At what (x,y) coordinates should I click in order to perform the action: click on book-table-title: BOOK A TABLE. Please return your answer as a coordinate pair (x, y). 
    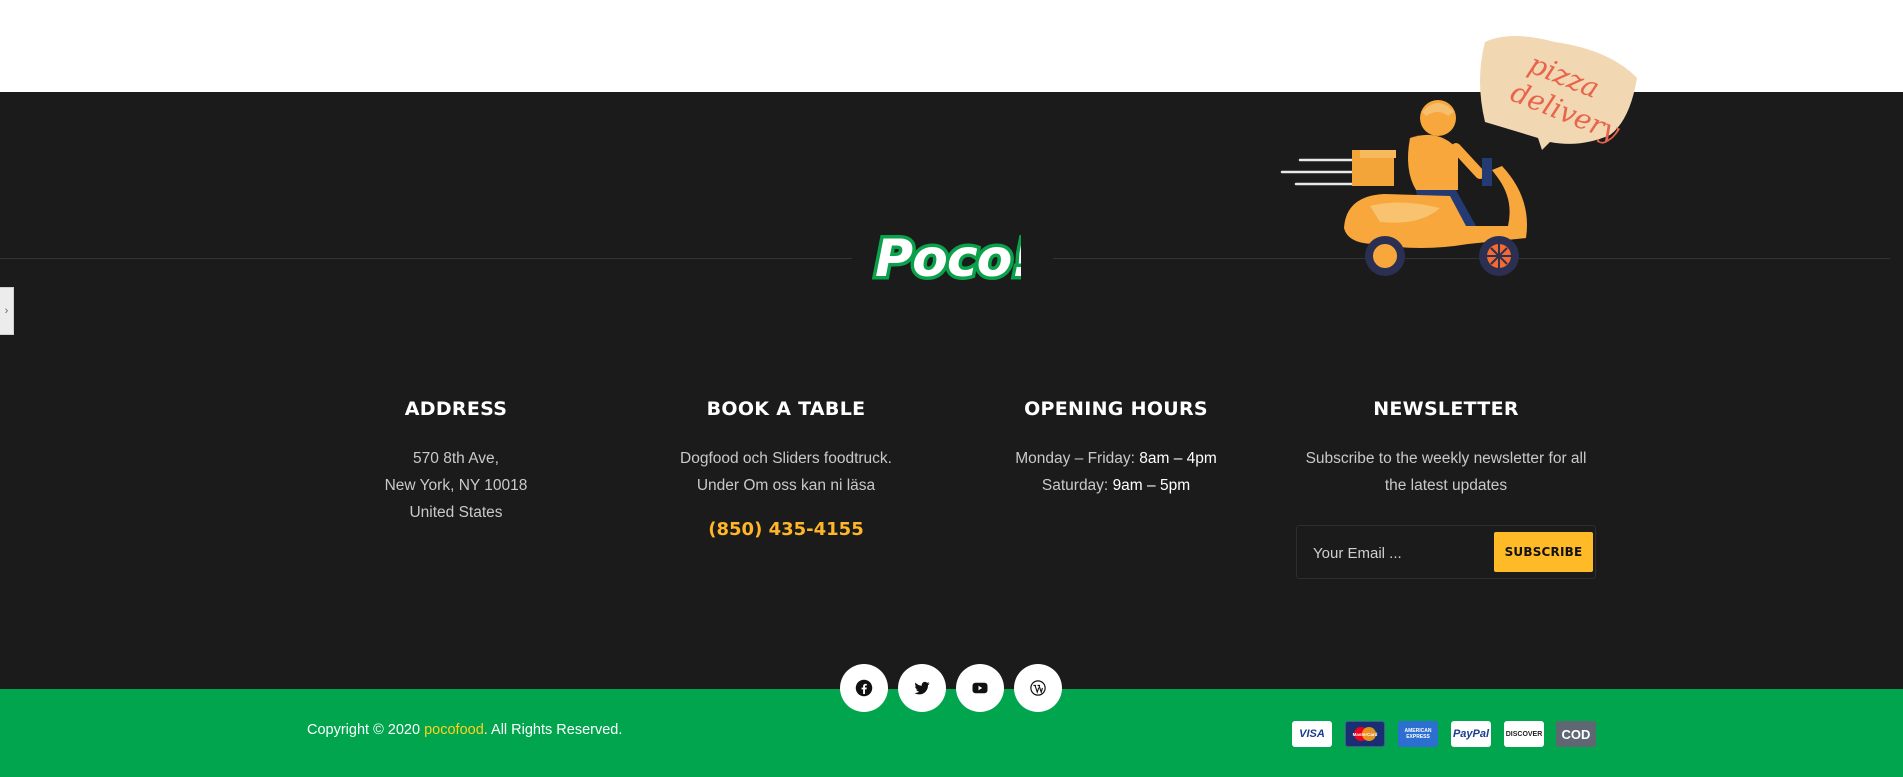
    Looking at the image, I should click on (786, 409).